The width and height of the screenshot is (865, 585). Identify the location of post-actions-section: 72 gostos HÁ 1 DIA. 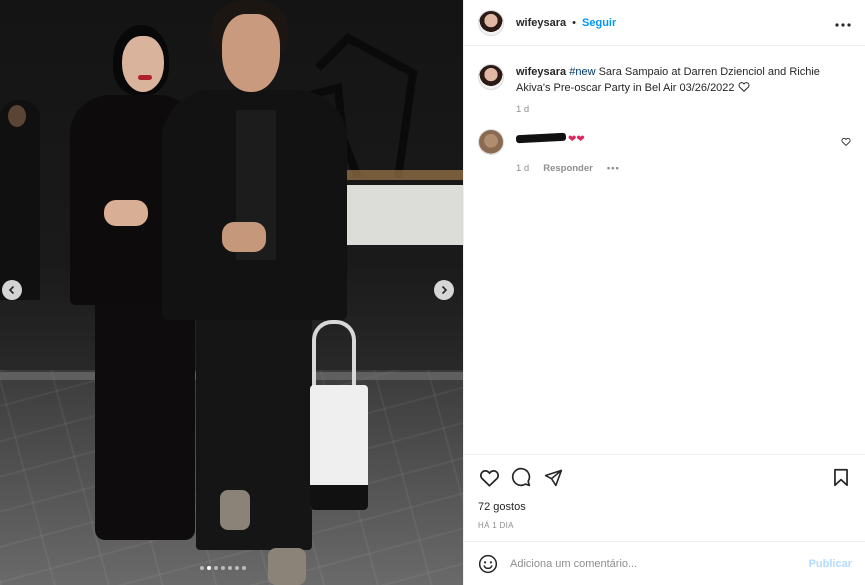
(664, 492).